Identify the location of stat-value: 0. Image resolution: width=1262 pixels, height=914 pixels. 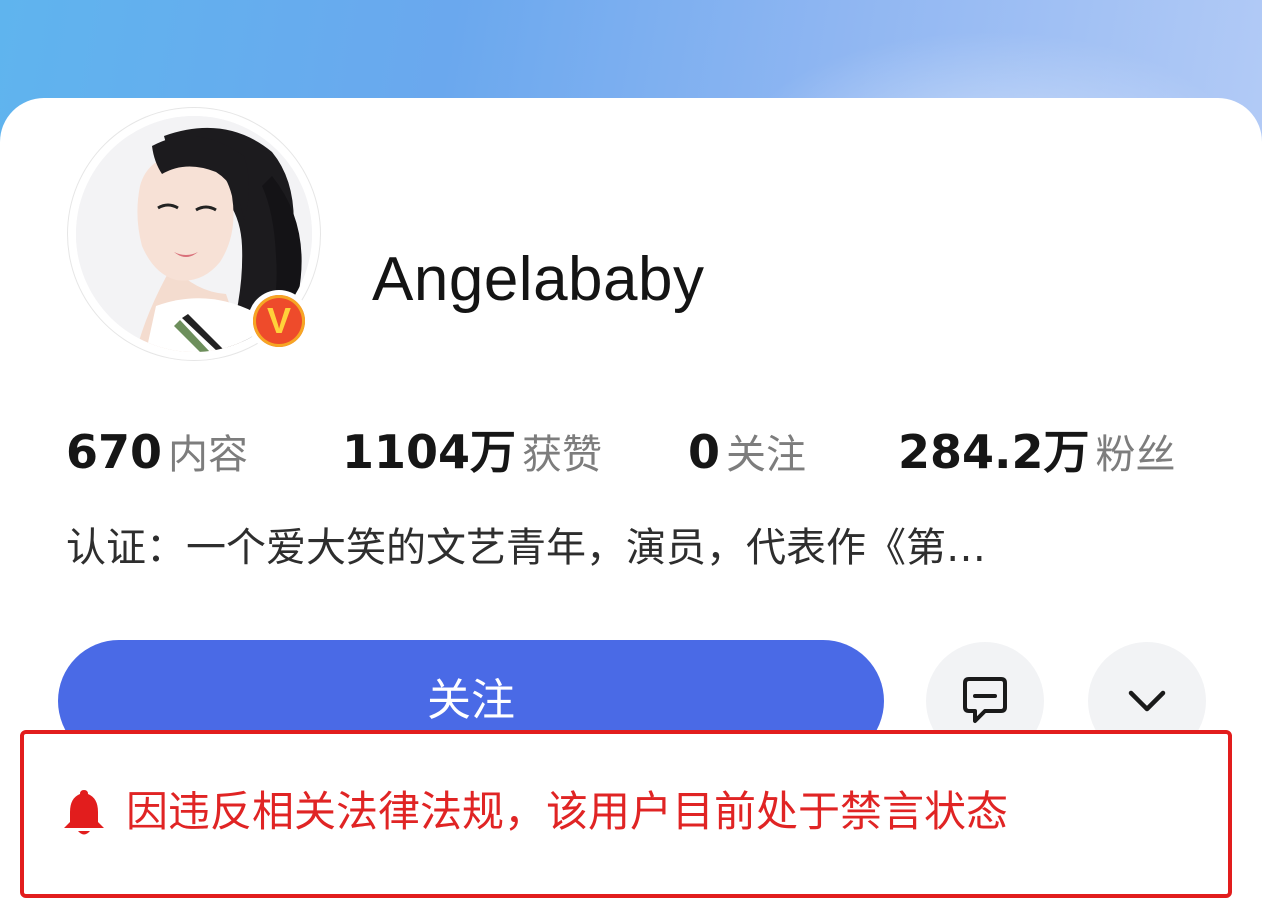
(704, 452).